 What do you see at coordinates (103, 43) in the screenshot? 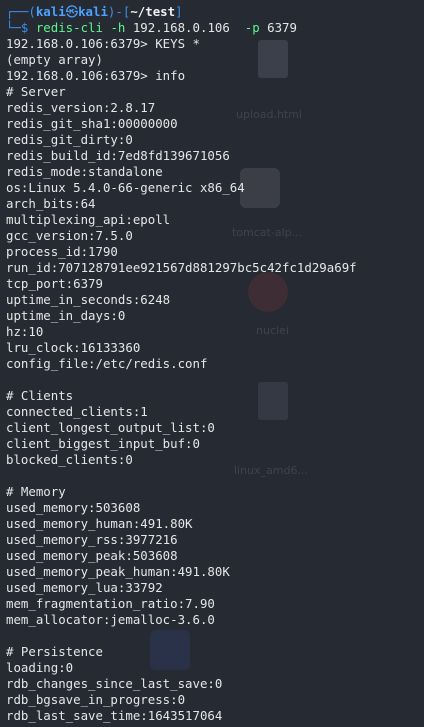
I see `session-line: 192.168.0.106:6379> KEYS *` at bounding box center [103, 43].